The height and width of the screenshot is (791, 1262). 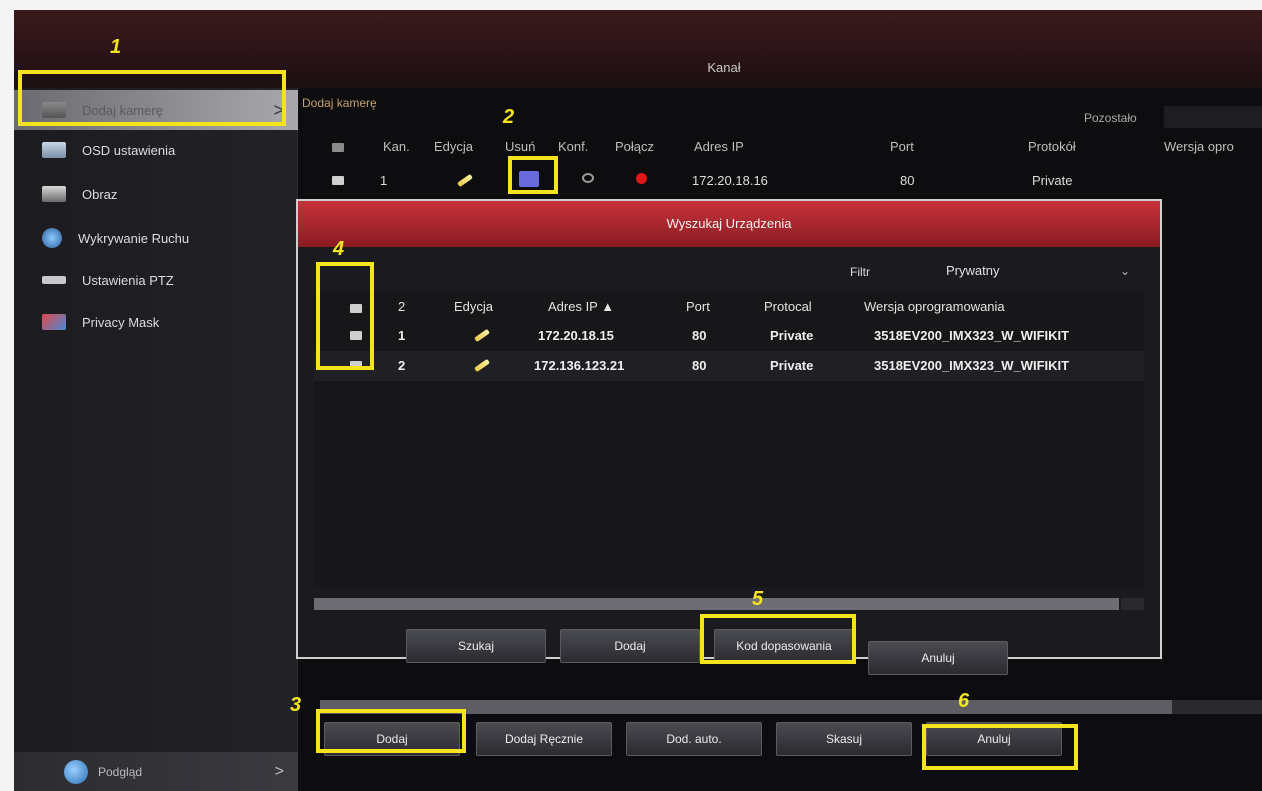 I want to click on annotation-number: 6, so click(x=964, y=701).